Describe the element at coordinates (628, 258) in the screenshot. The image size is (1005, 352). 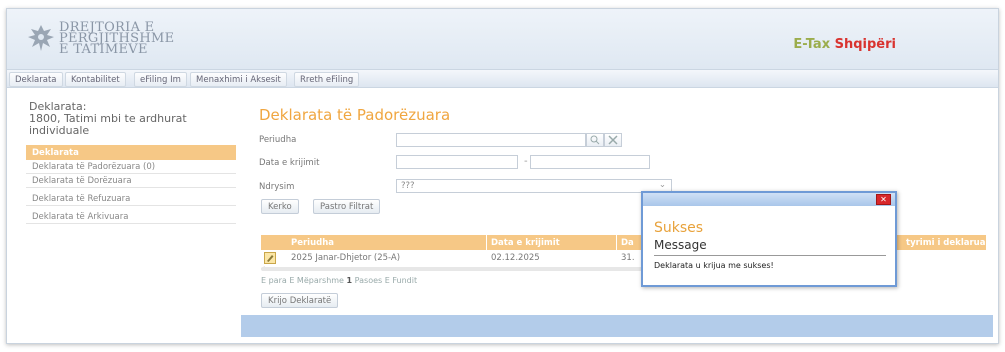
I see `cell-da: 31.` at that location.